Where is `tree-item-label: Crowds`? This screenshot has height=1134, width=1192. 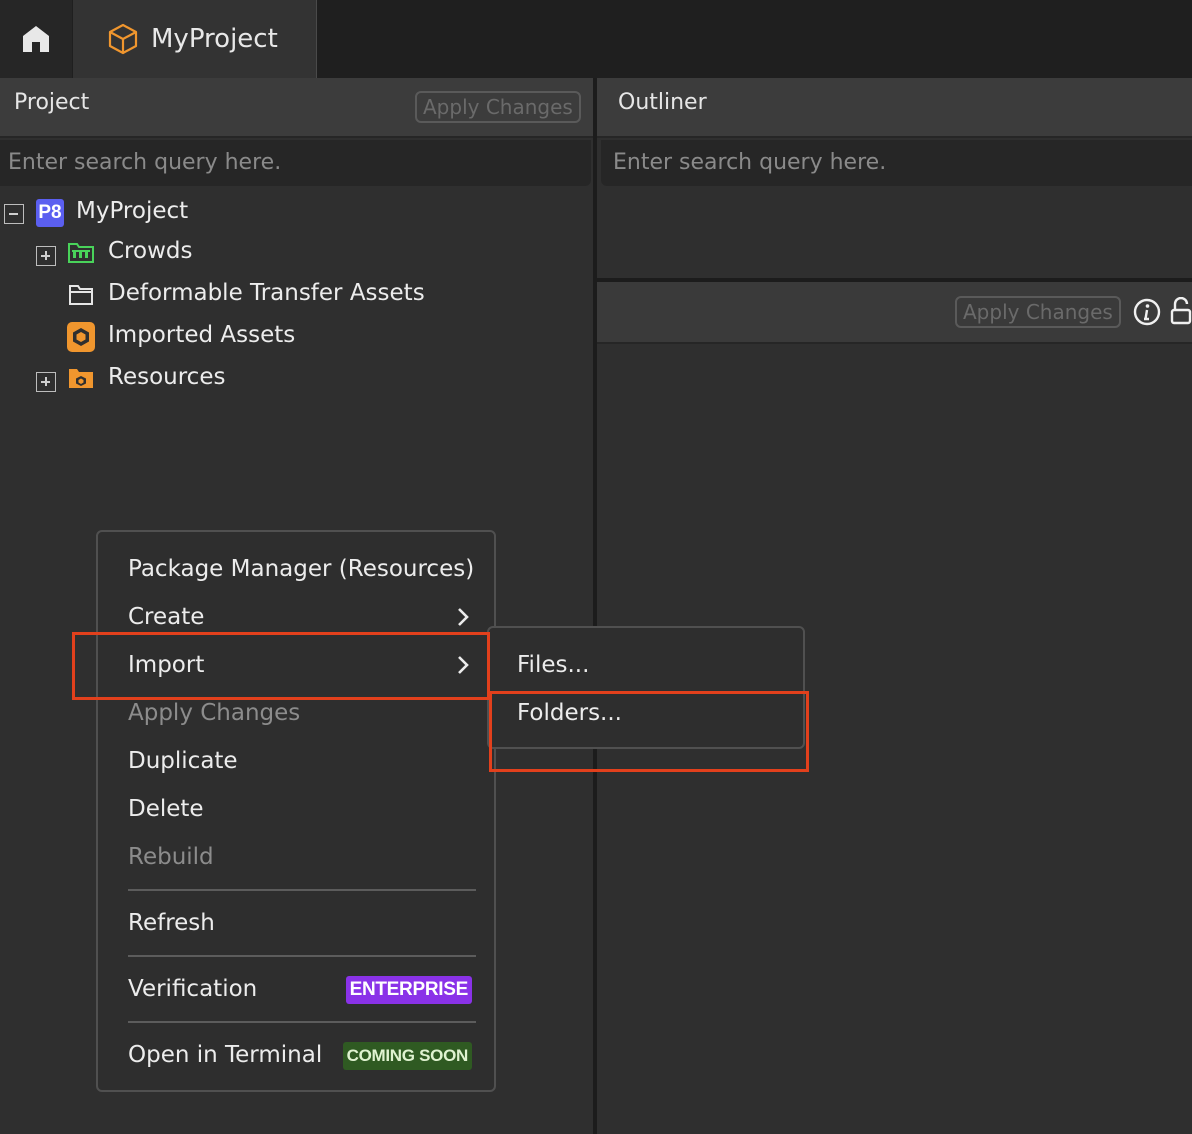 tree-item-label: Crowds is located at coordinates (150, 251).